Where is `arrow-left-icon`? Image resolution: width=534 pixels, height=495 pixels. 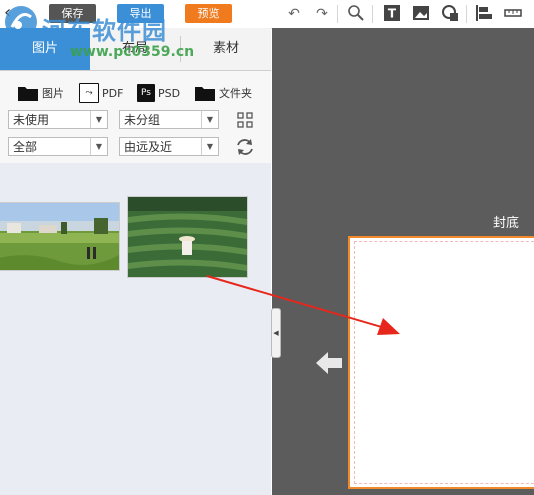 arrow-left-icon is located at coordinates (329, 363).